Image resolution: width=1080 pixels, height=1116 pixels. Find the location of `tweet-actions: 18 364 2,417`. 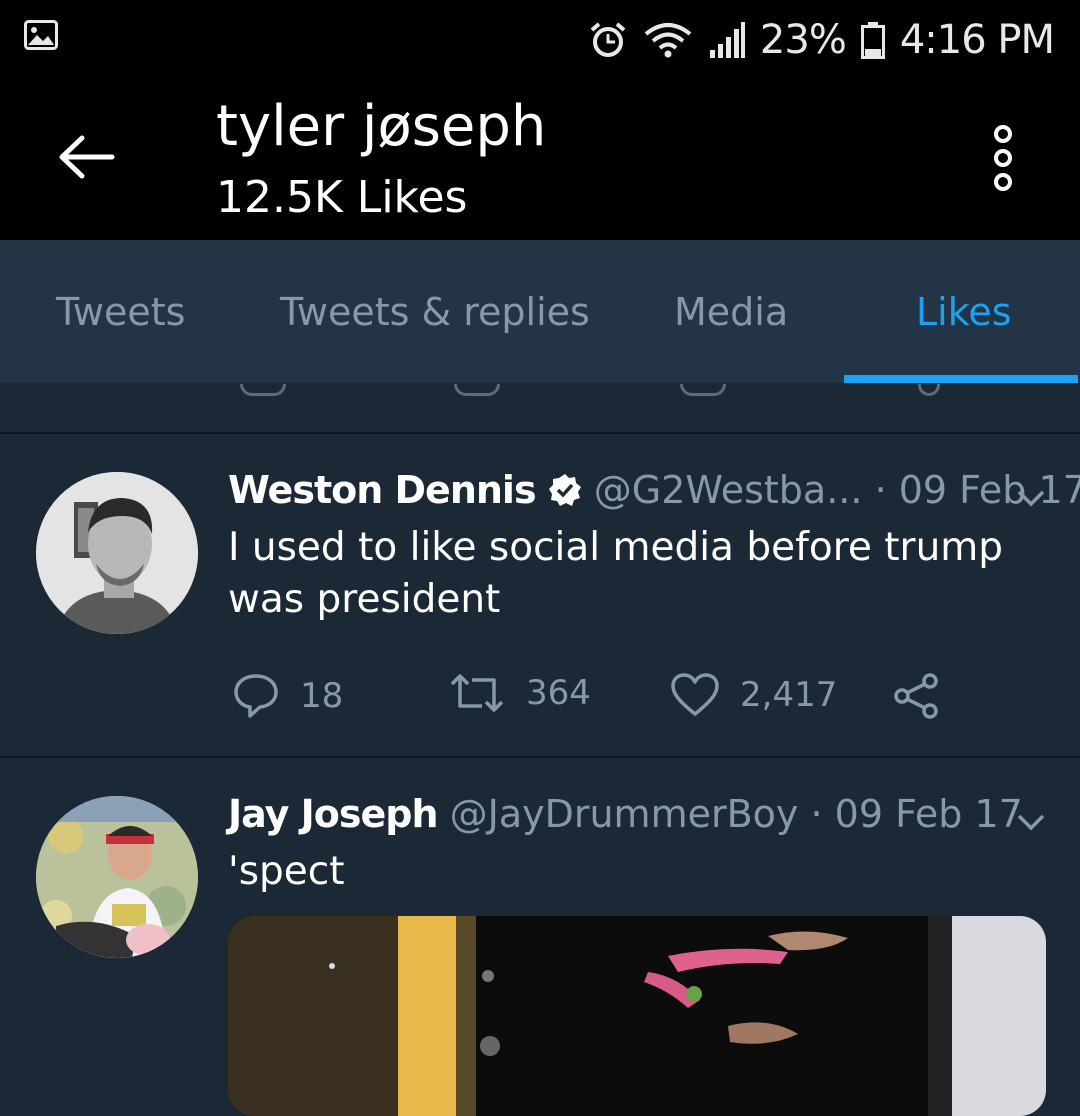

tweet-actions: 18 364 2,417 is located at coordinates (608, 697).